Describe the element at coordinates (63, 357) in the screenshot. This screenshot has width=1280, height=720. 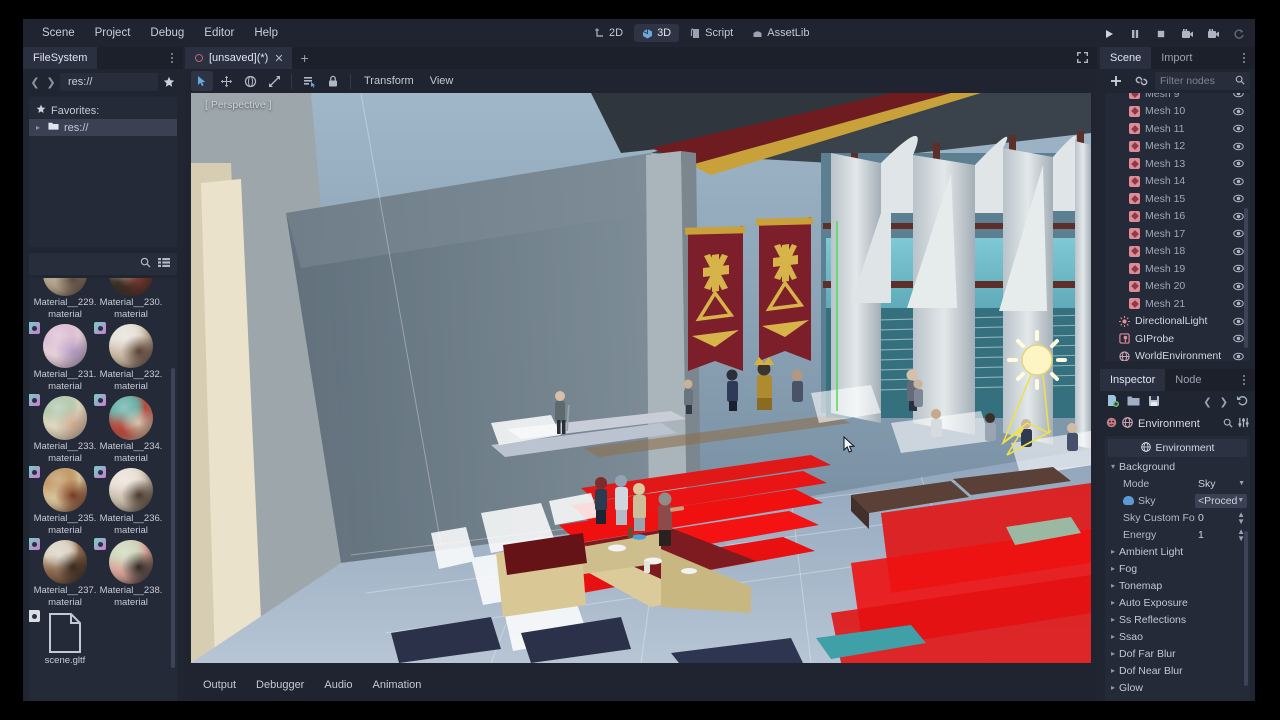
I see `file-item: Material__231.material` at that location.